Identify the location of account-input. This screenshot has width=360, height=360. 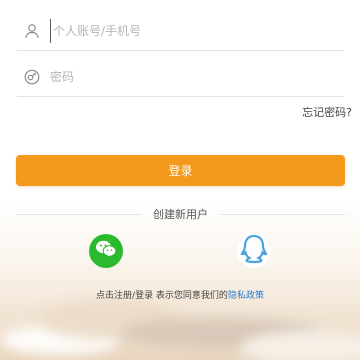
(197, 30).